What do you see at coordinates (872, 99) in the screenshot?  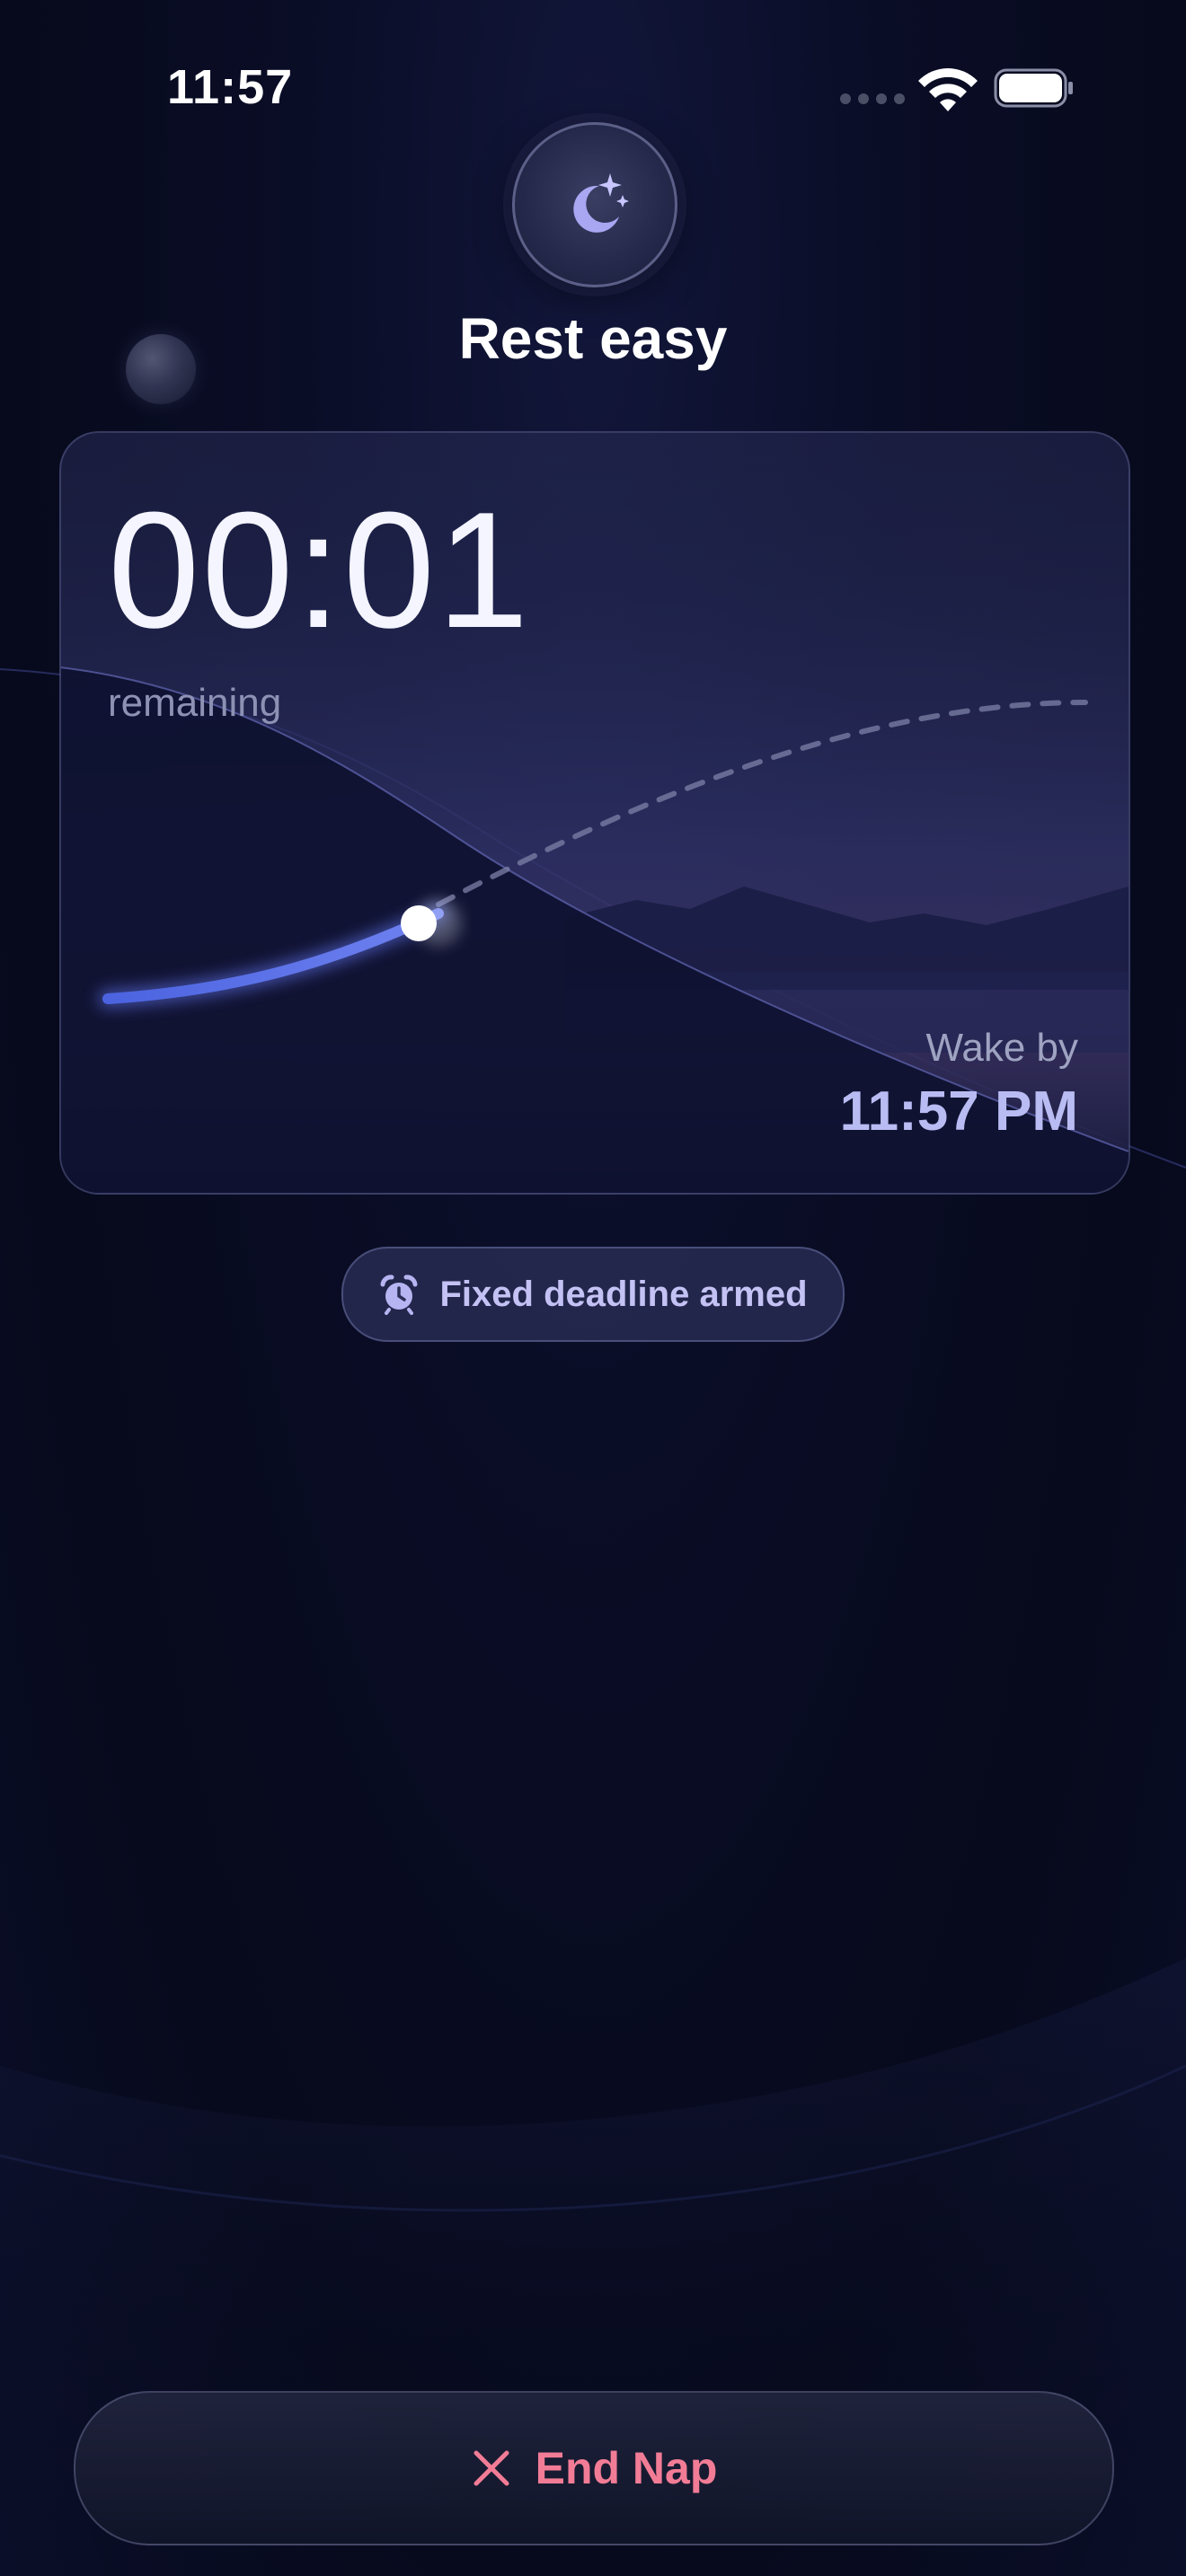 I see `cellular-signal-icon` at bounding box center [872, 99].